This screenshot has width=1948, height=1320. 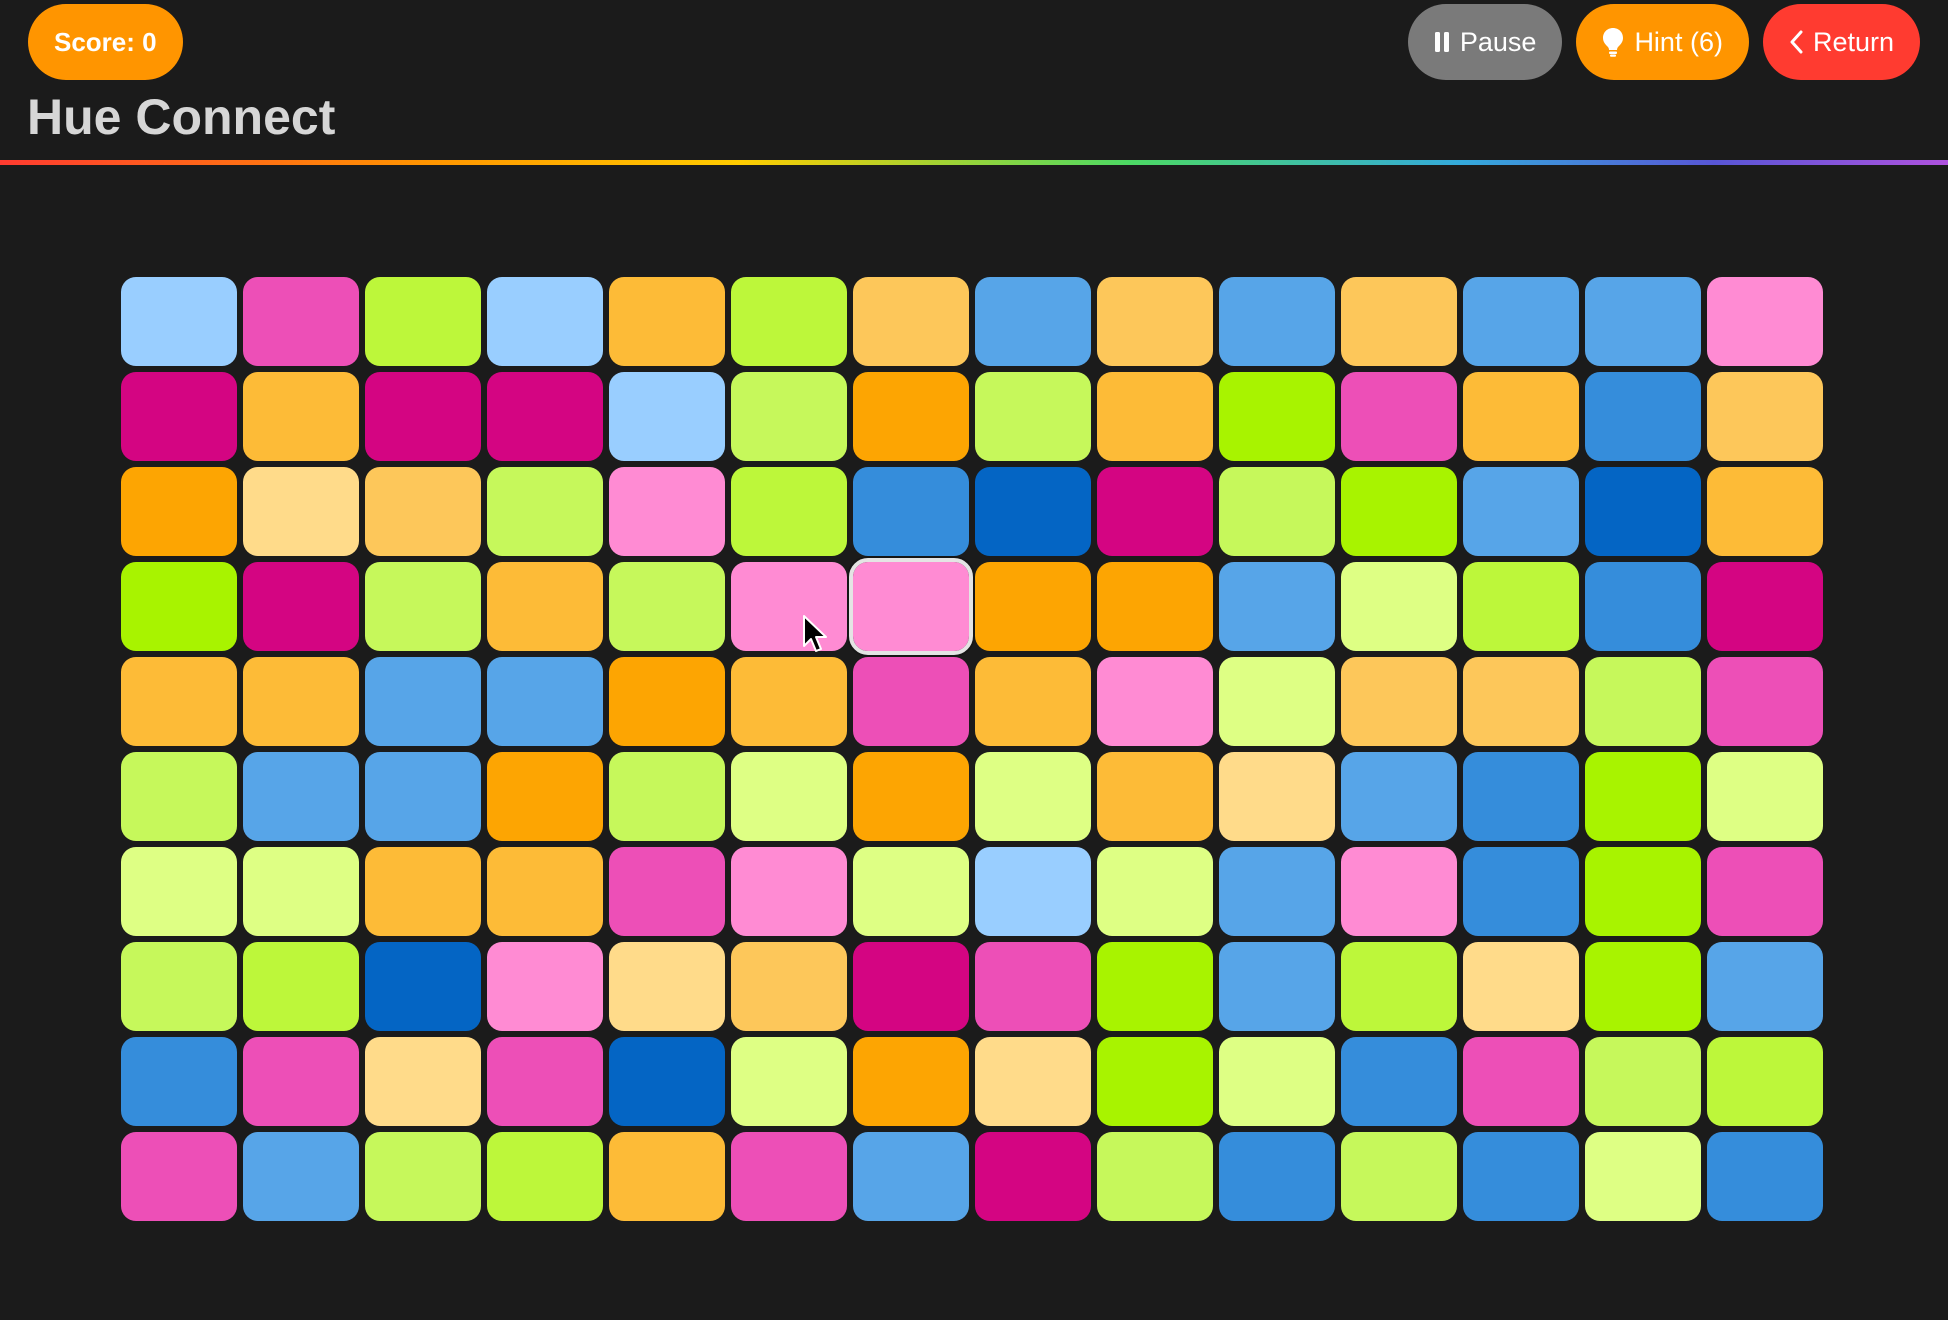 What do you see at coordinates (1841, 42) in the screenshot?
I see `return-button: Return` at bounding box center [1841, 42].